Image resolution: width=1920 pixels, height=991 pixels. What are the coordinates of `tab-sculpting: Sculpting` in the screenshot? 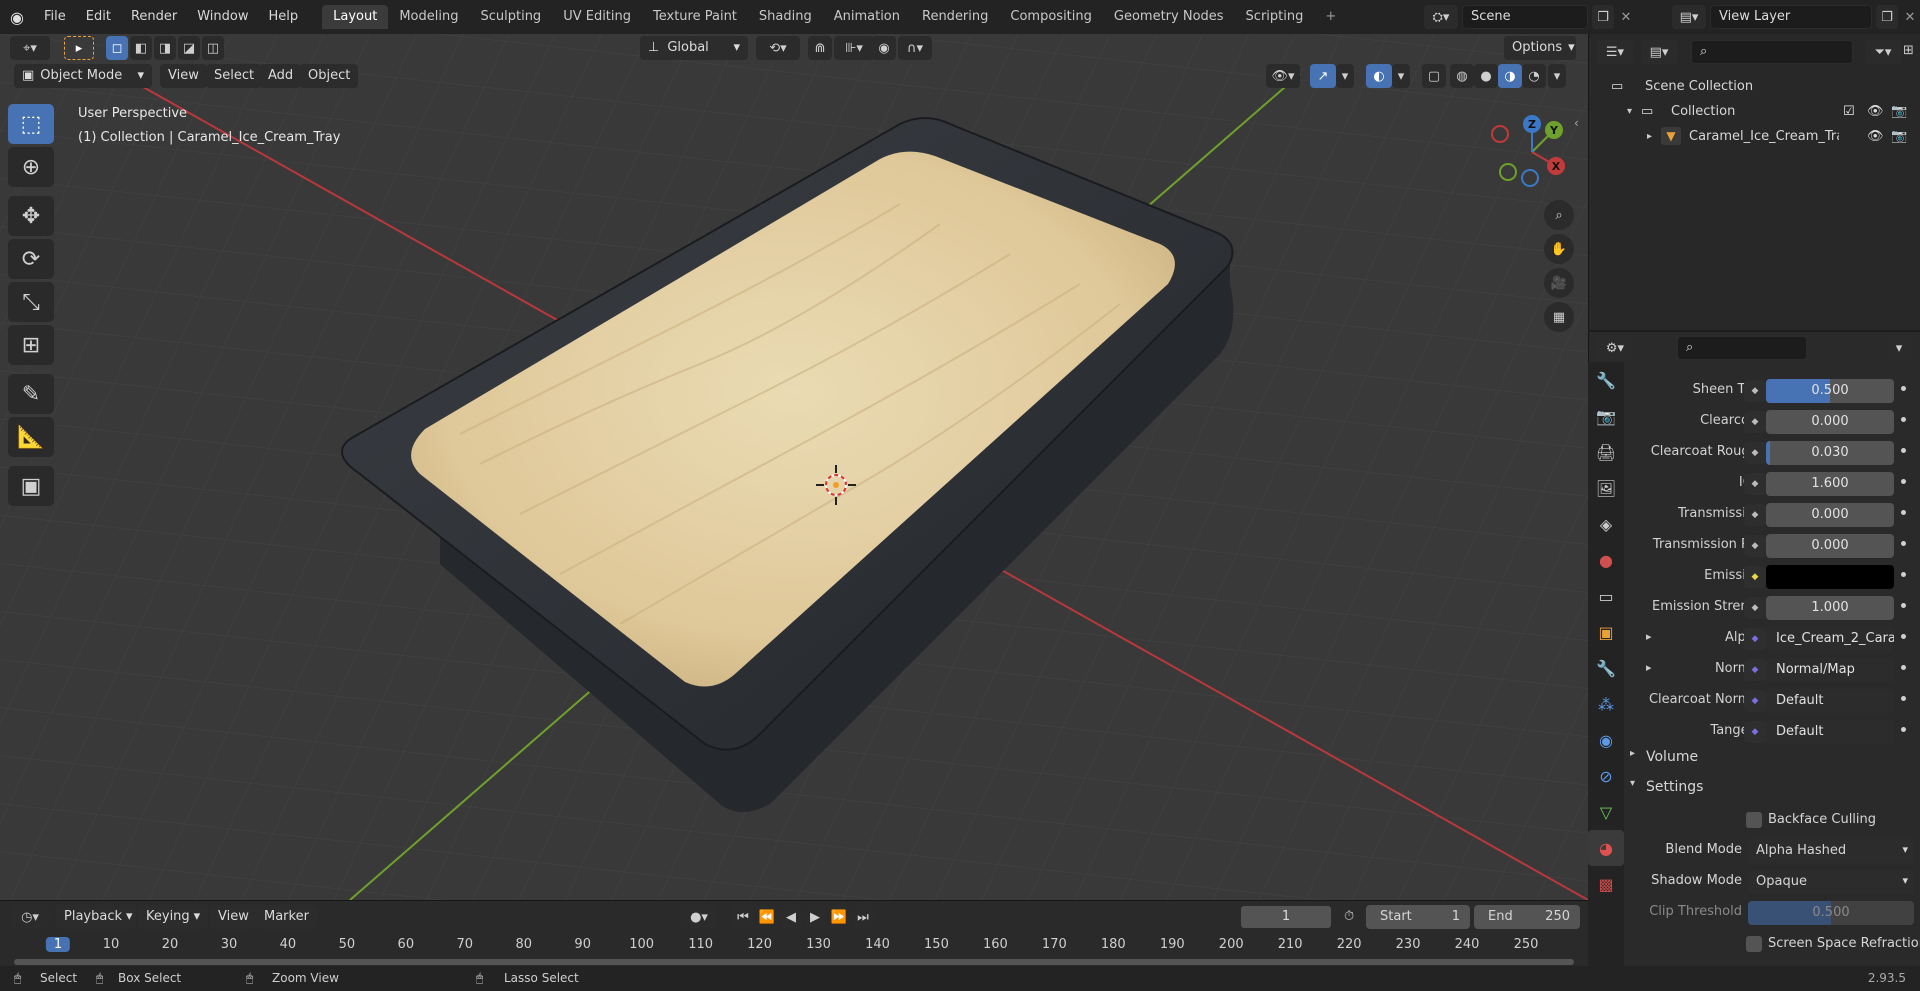 It's located at (510, 17).